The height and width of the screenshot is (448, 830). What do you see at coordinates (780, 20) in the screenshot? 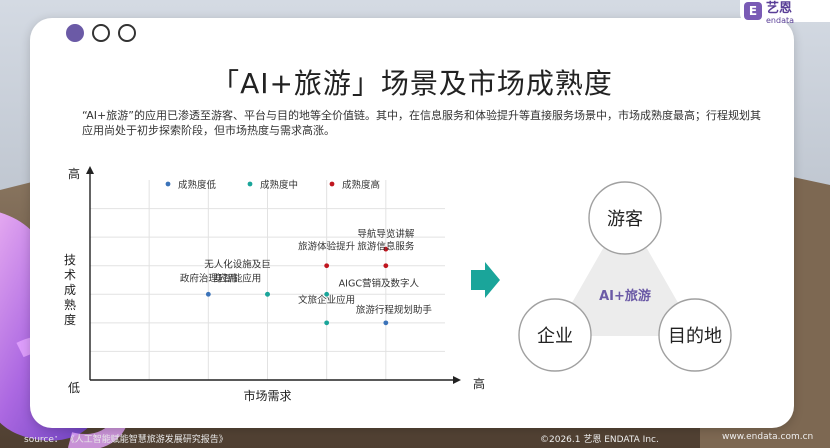
I see `logo-sub: endata` at bounding box center [780, 20].